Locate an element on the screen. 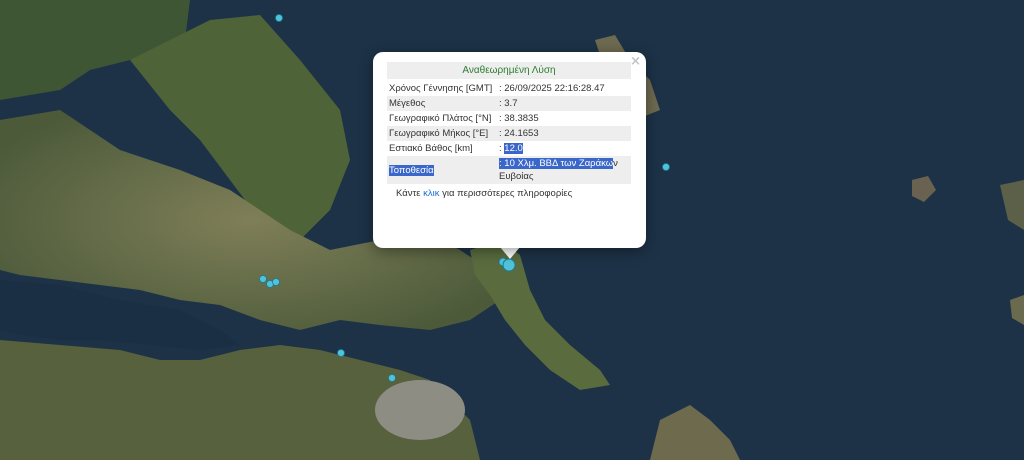 Image resolution: width=1024 pixels, height=460 pixels. footer-suffix: για περισσότερες πληροφορίες is located at coordinates (506, 193).